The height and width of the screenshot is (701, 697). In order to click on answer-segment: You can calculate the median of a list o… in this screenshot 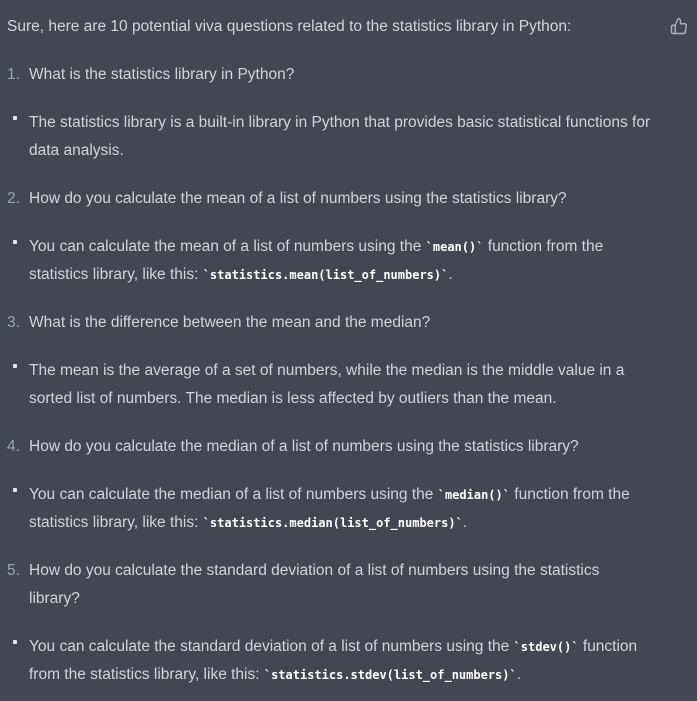, I will do `click(233, 494)`.